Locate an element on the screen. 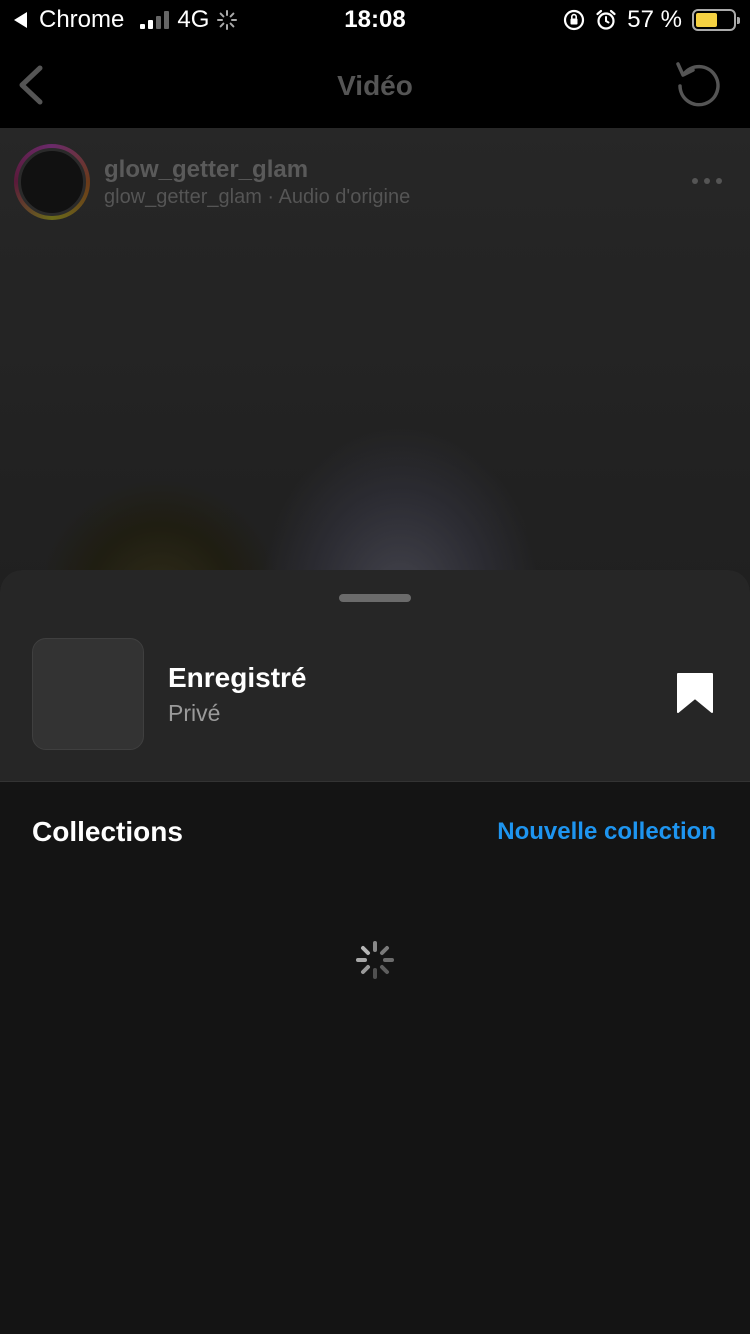  back-app-label: Chrome is located at coordinates (81, 20).